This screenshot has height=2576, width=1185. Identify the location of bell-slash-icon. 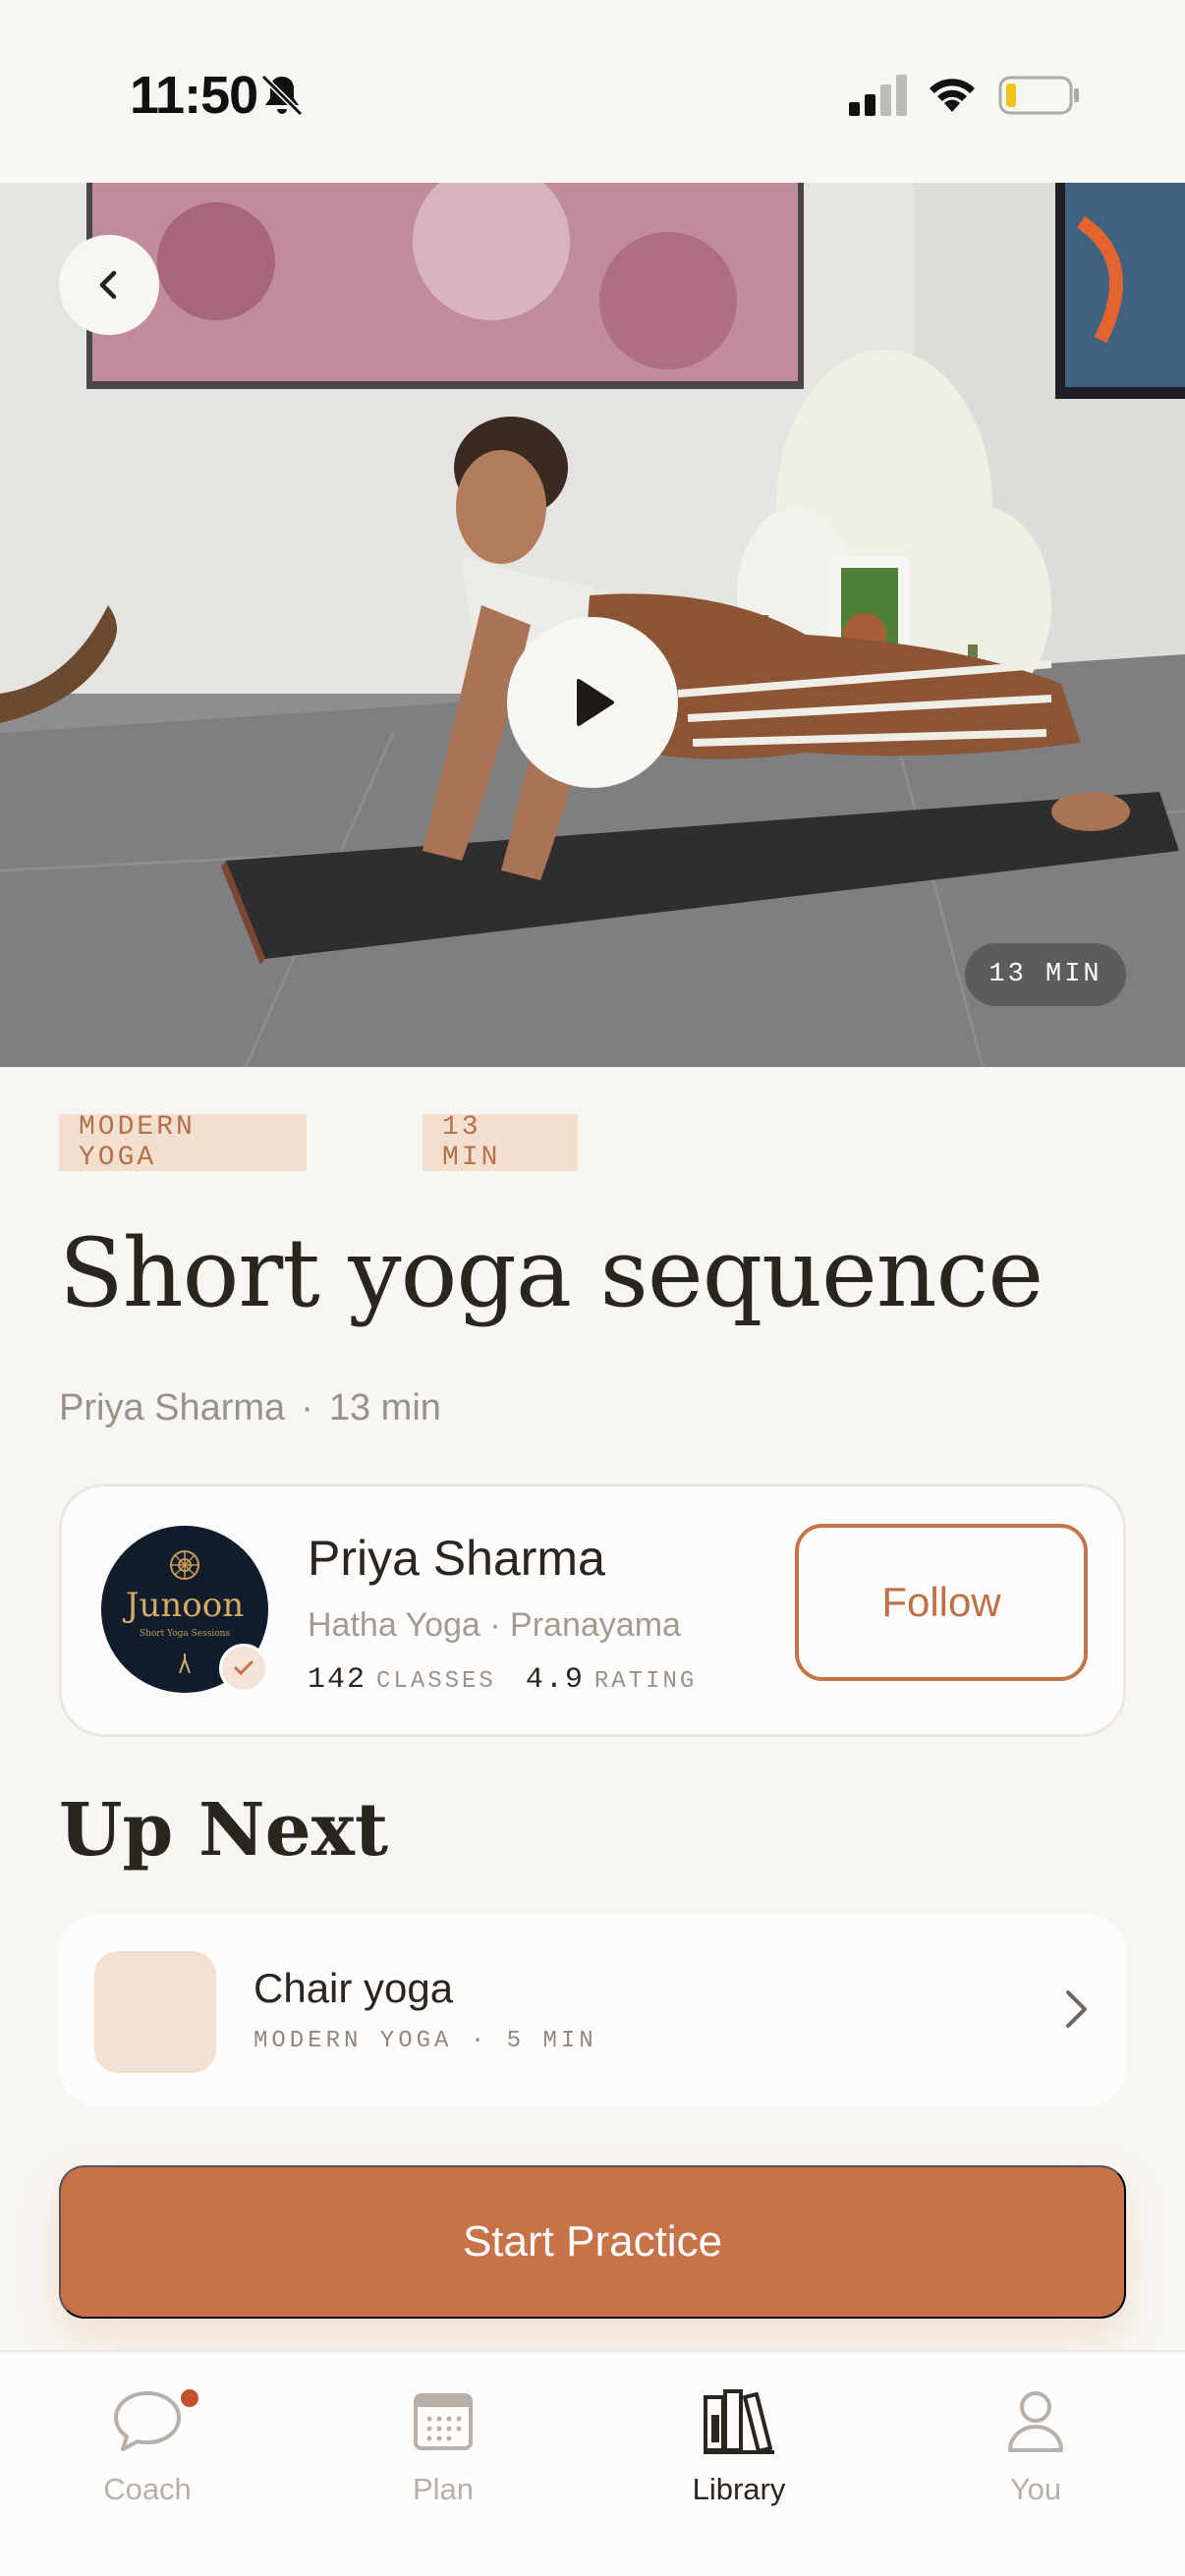
(282, 95).